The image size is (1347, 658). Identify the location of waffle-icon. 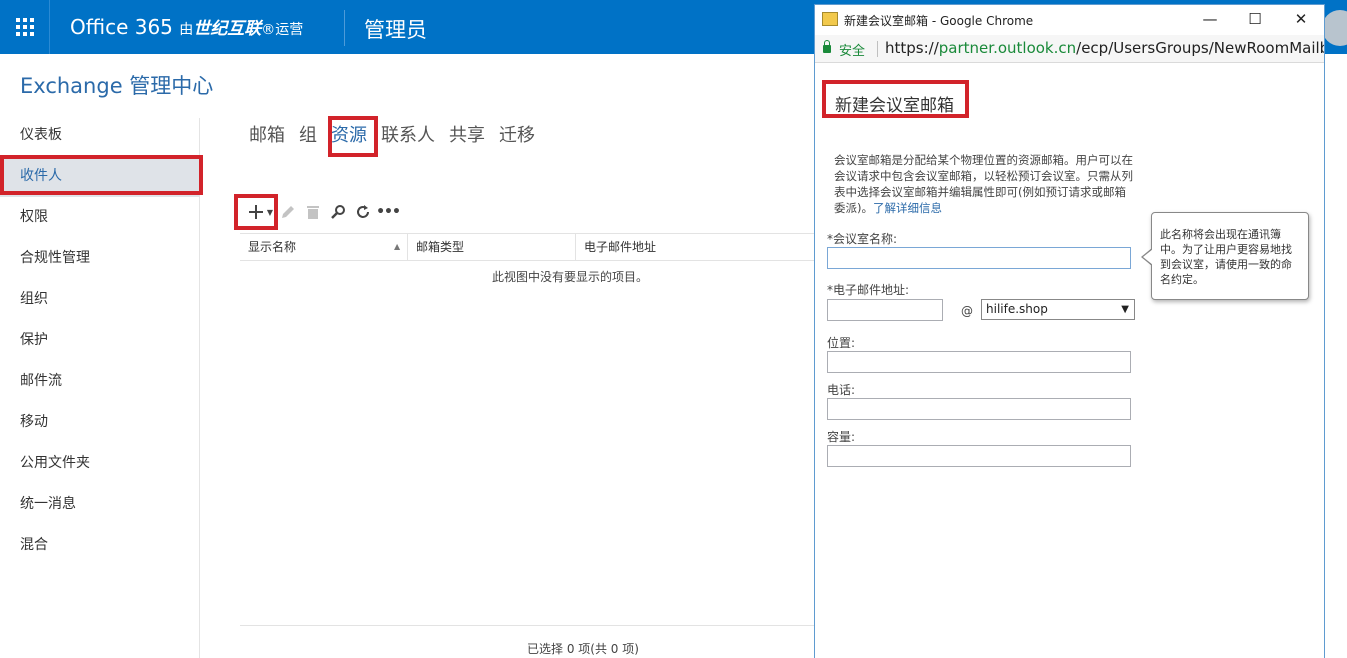
(24, 27).